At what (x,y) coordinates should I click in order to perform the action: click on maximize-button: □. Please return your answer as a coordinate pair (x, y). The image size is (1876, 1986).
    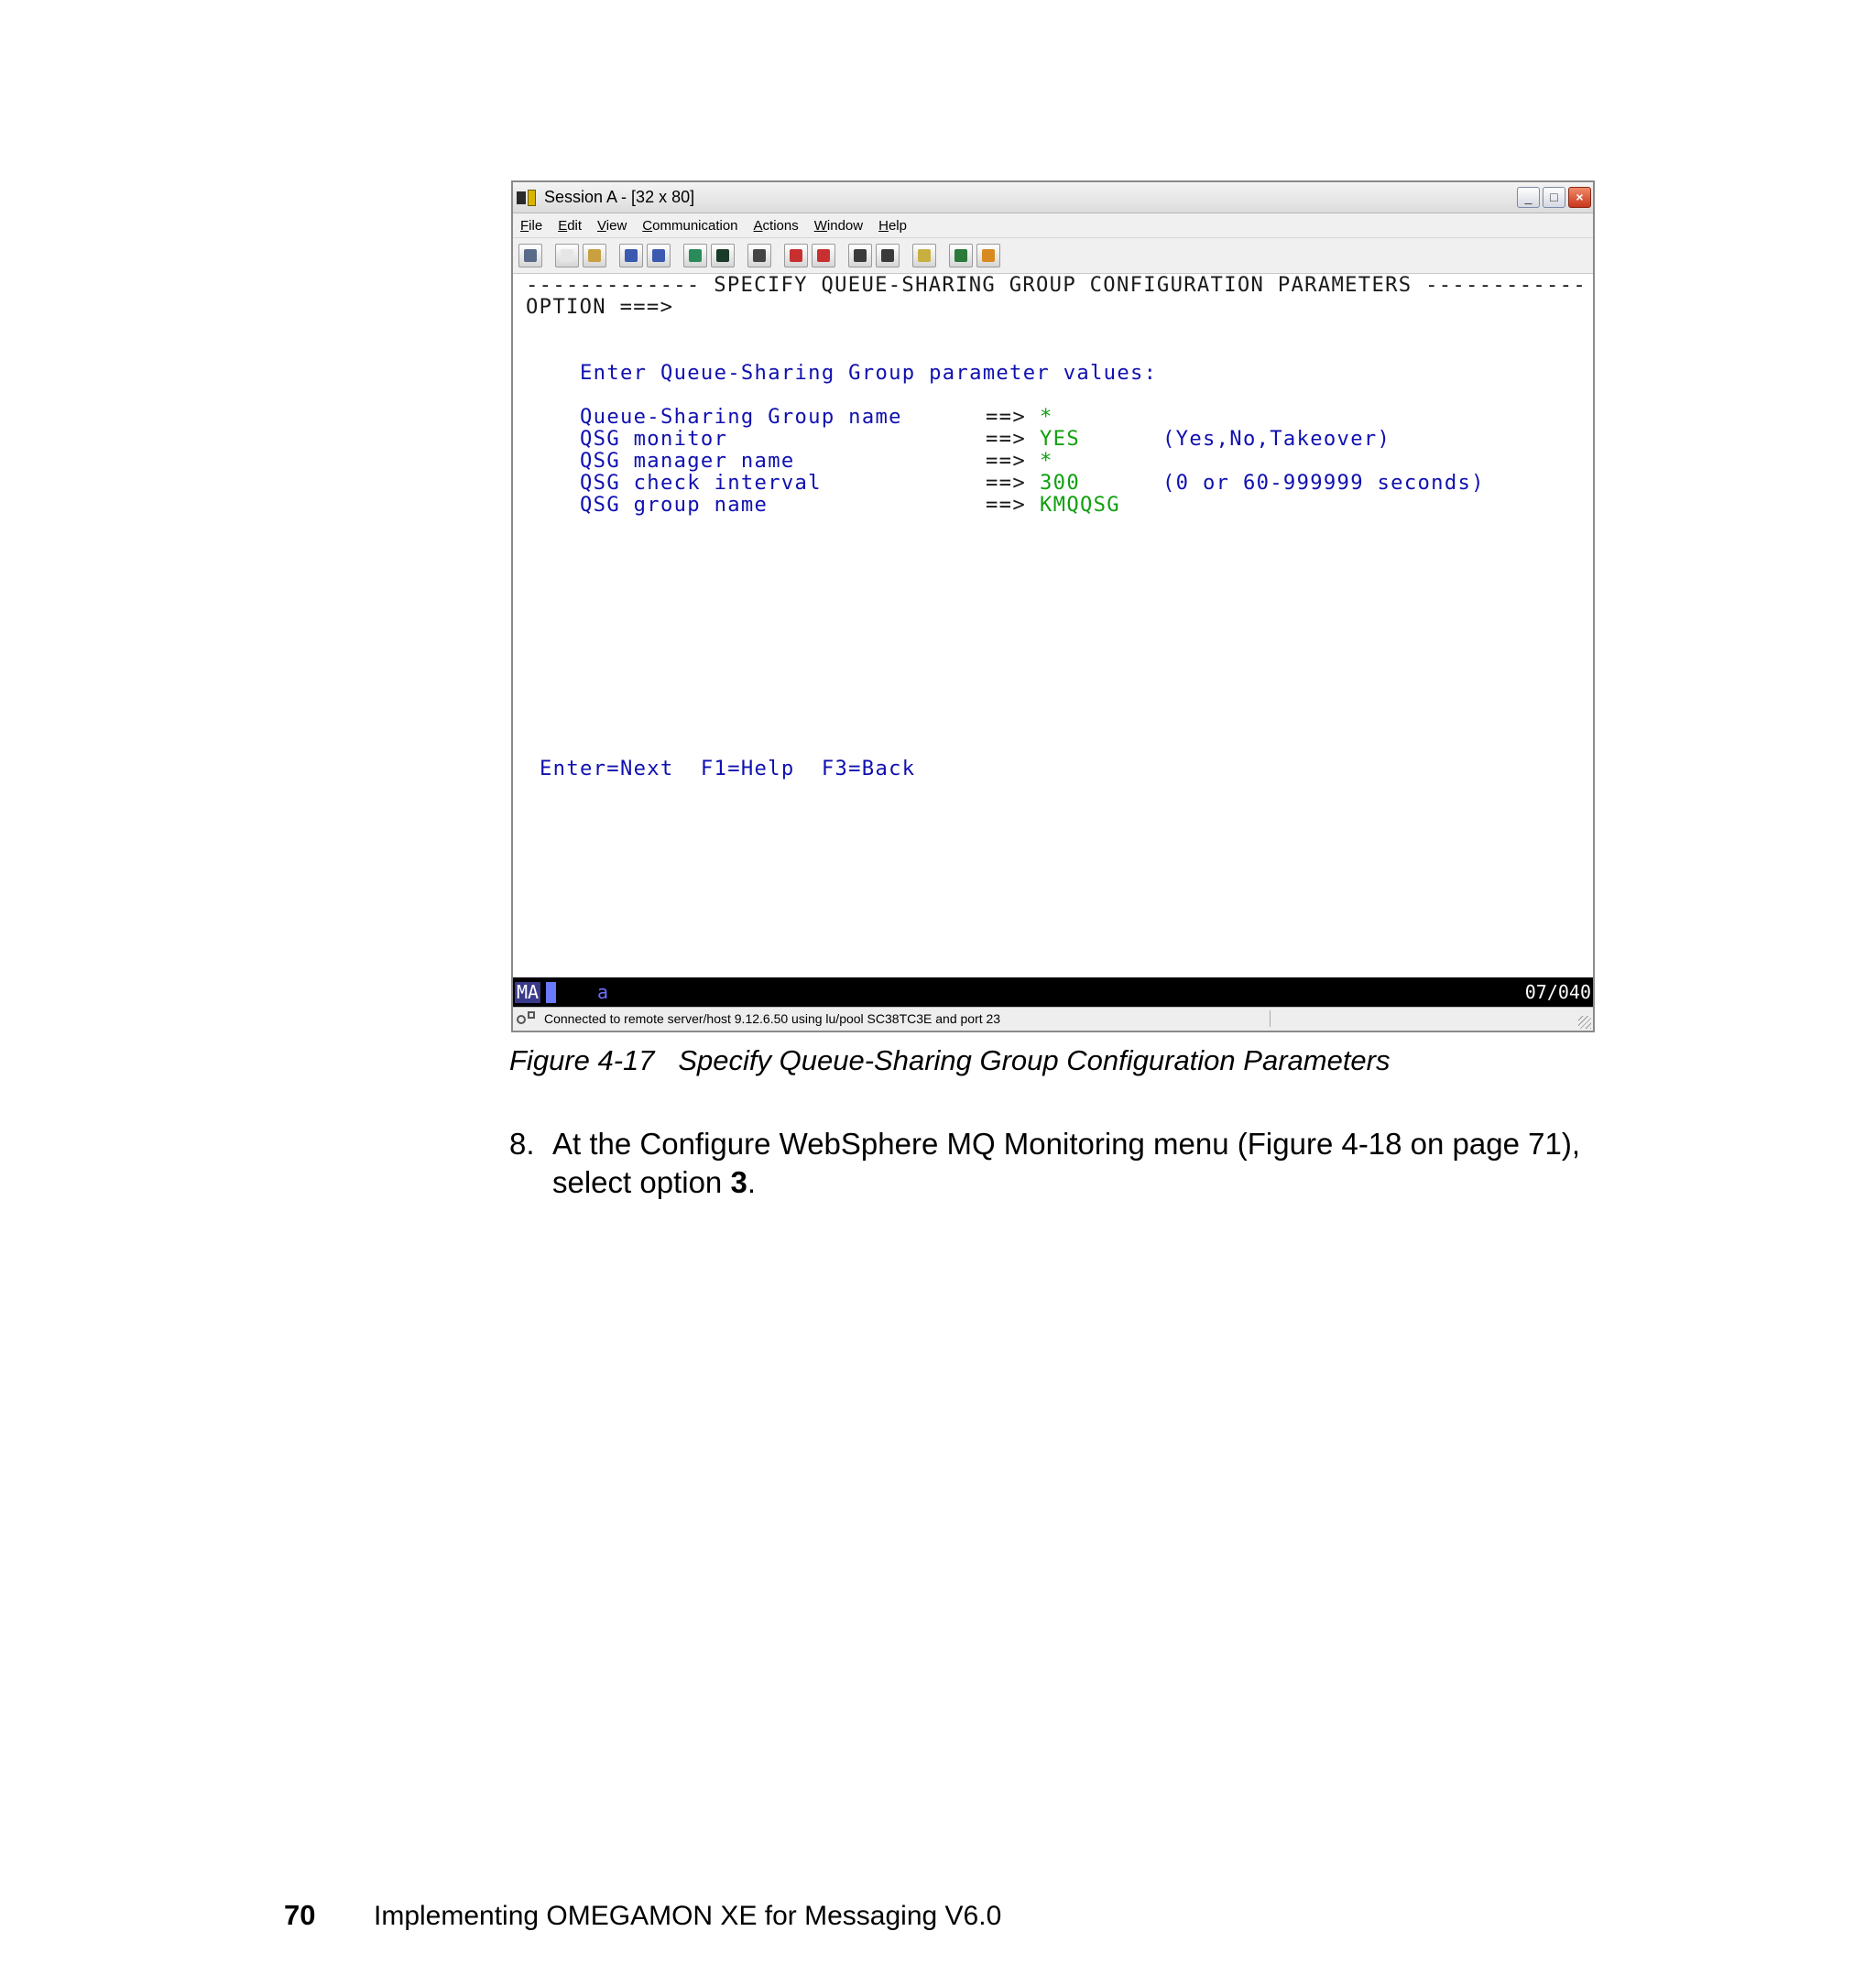
    Looking at the image, I should click on (1554, 197).